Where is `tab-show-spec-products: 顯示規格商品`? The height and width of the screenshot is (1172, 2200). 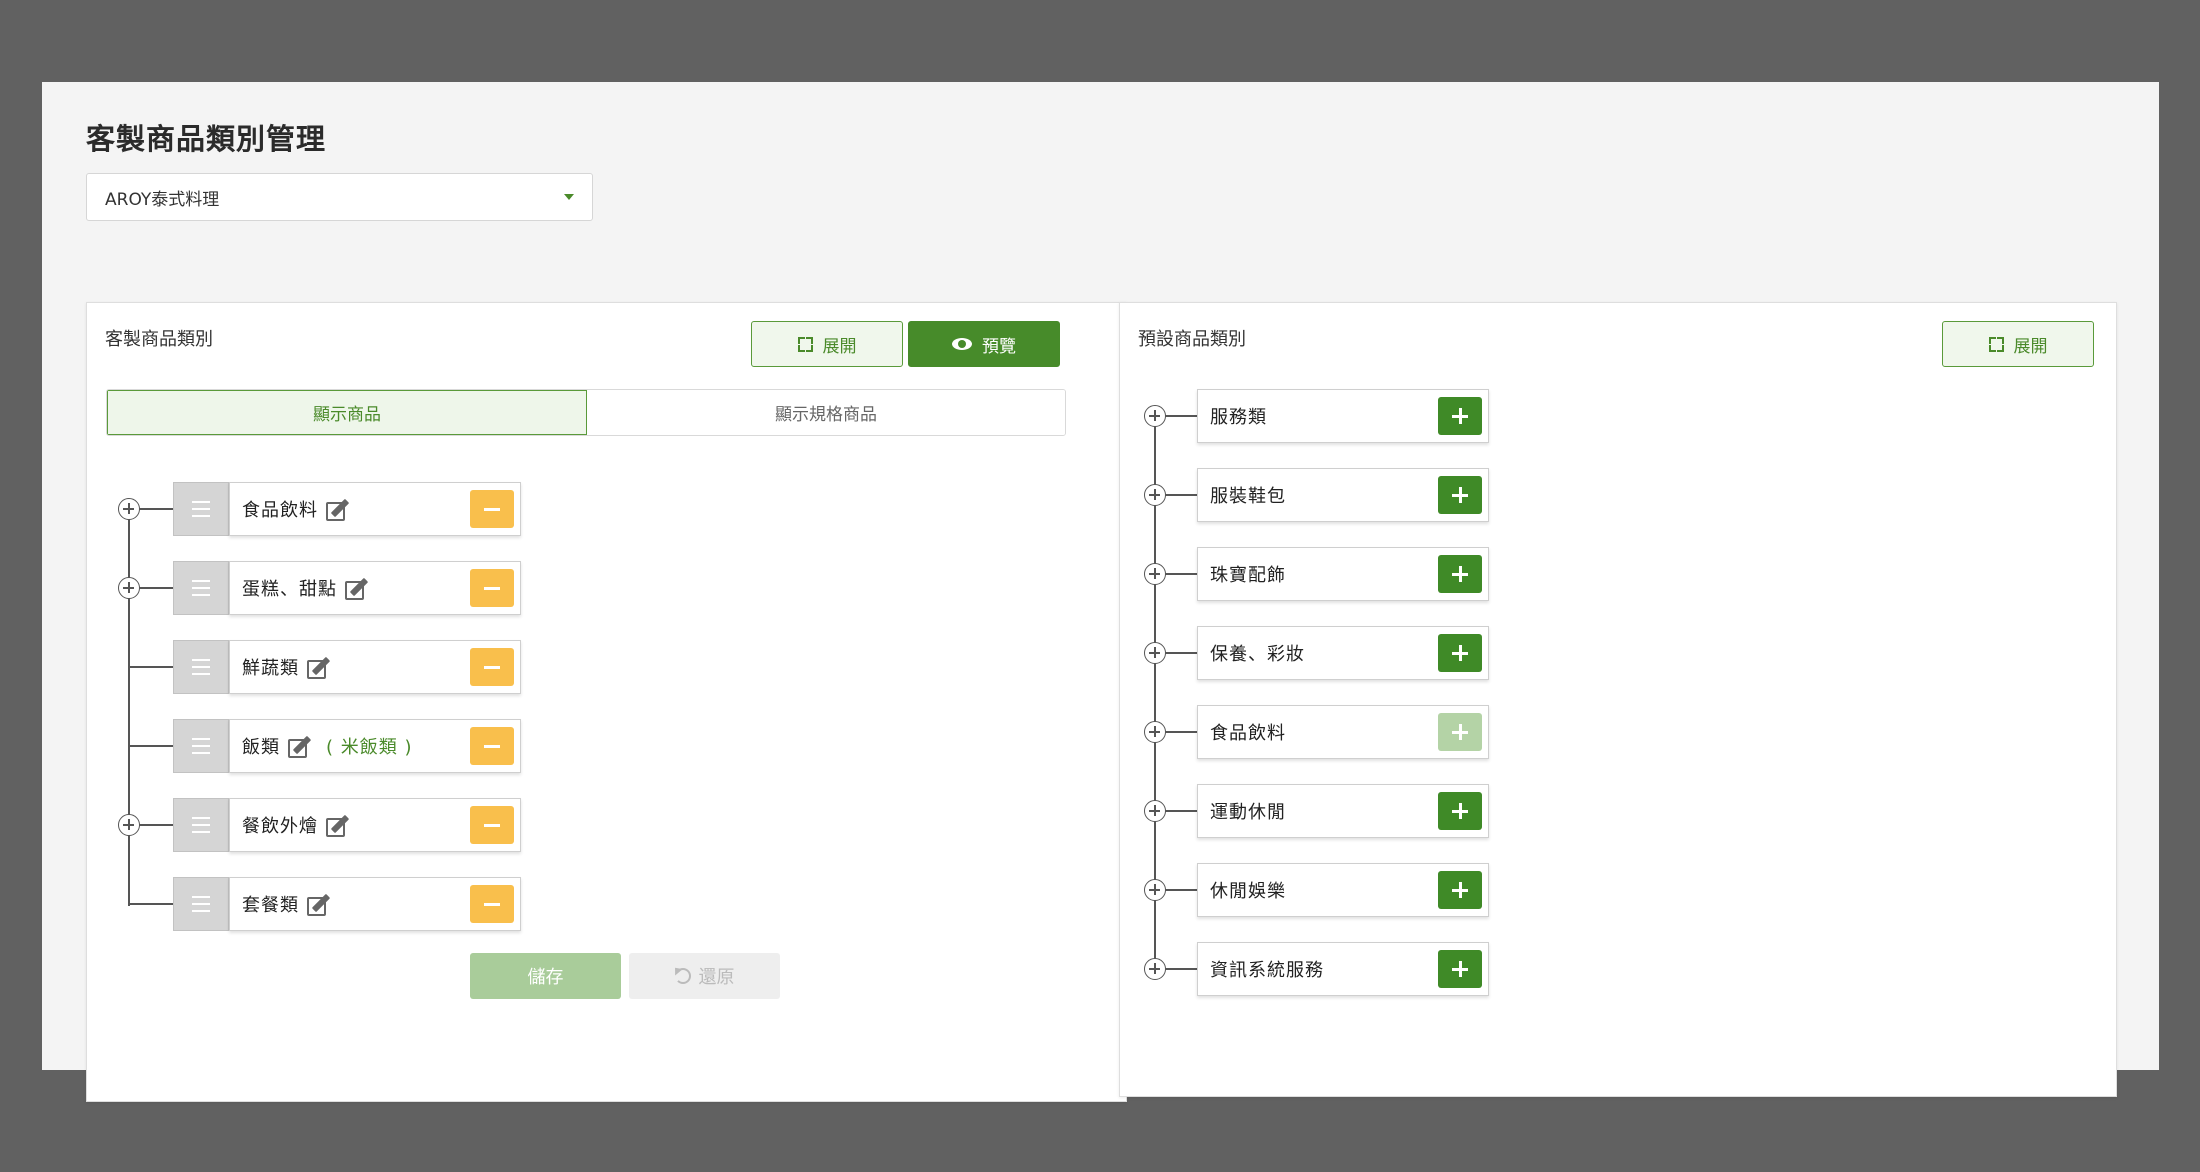
tab-show-spec-products: 顯示規格商品 is located at coordinates (826, 412).